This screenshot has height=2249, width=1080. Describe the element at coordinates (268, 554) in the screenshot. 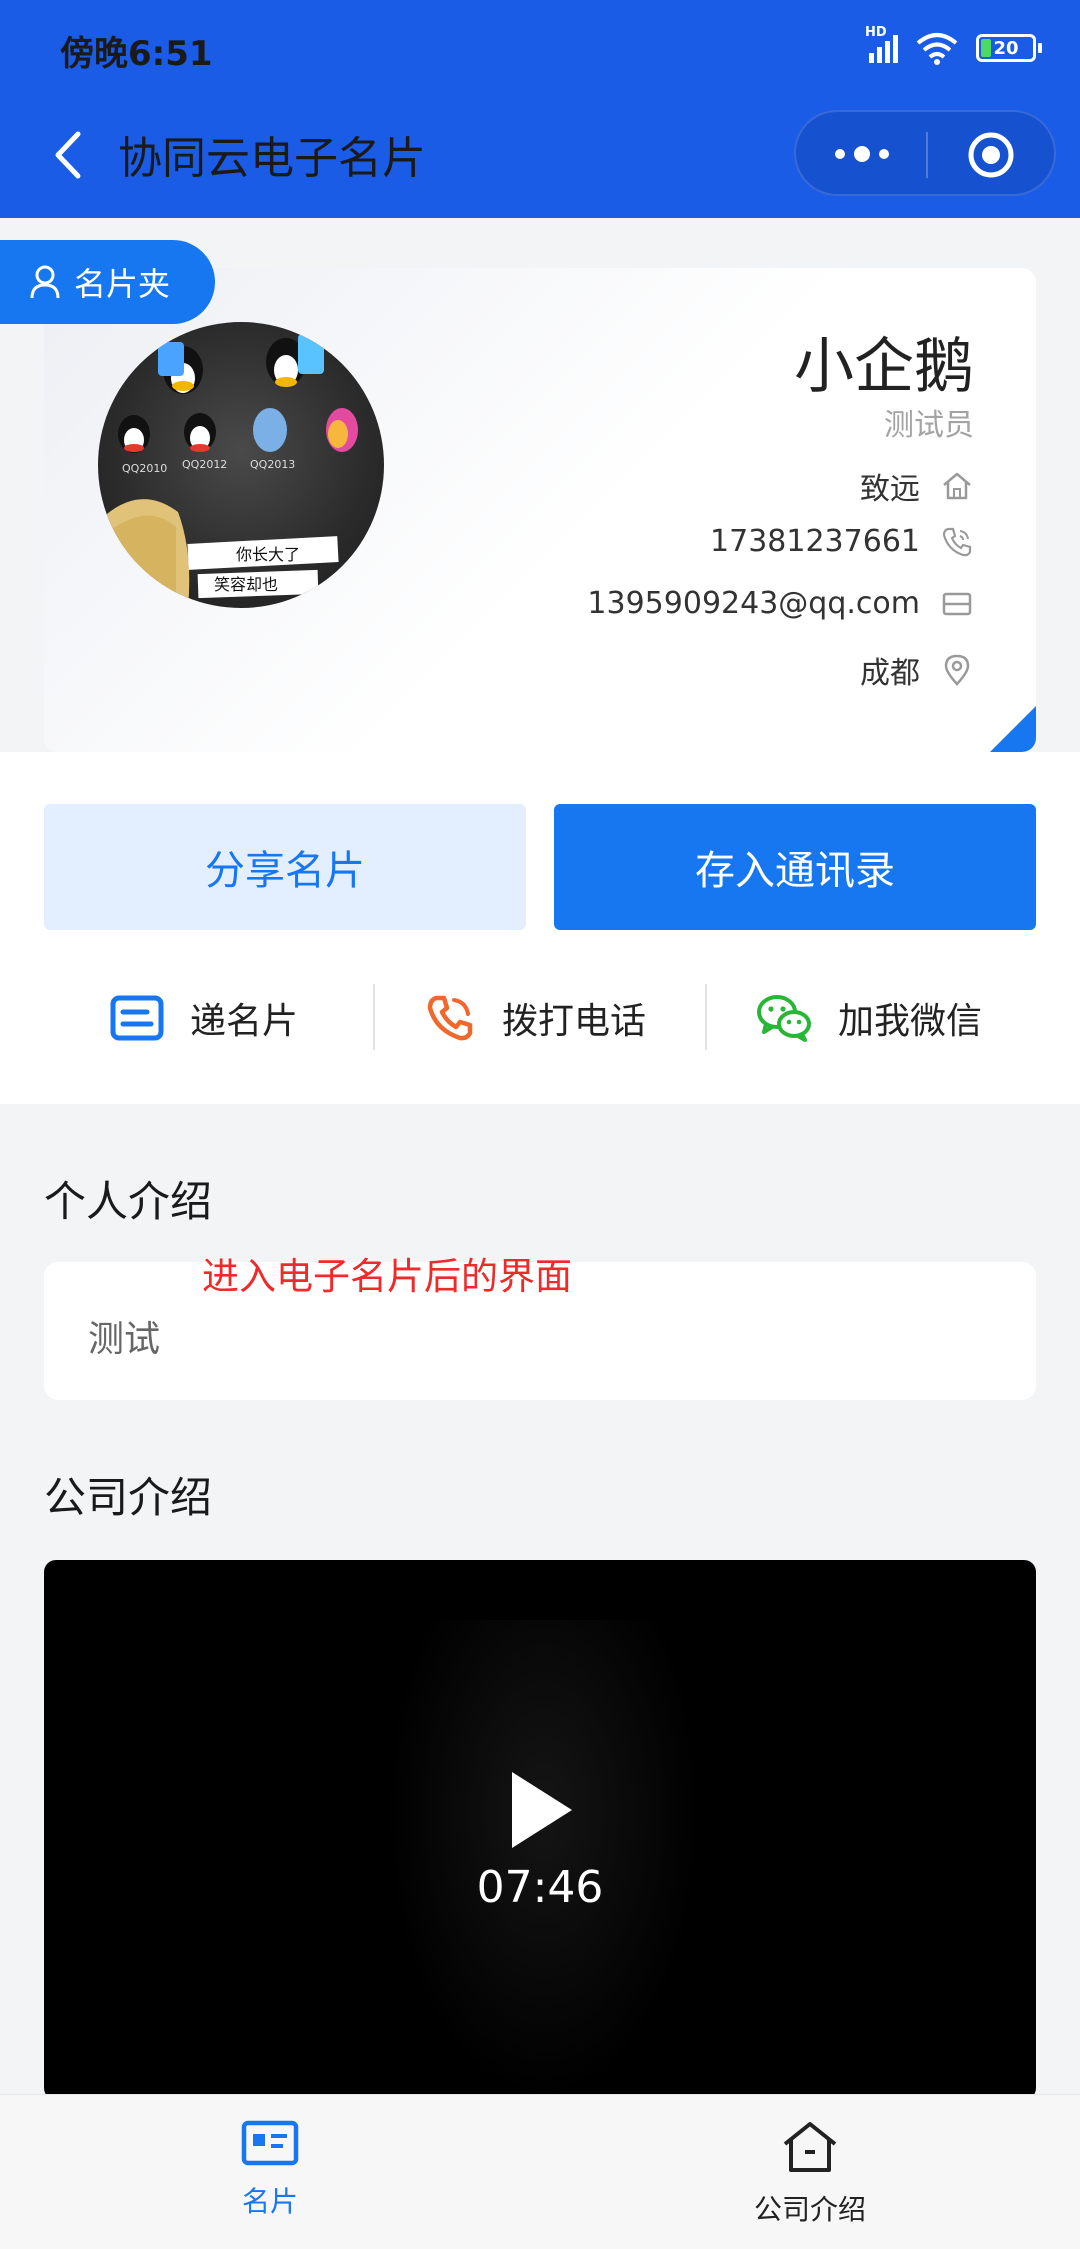

I see `avatar-text-4: 你长大了` at that location.